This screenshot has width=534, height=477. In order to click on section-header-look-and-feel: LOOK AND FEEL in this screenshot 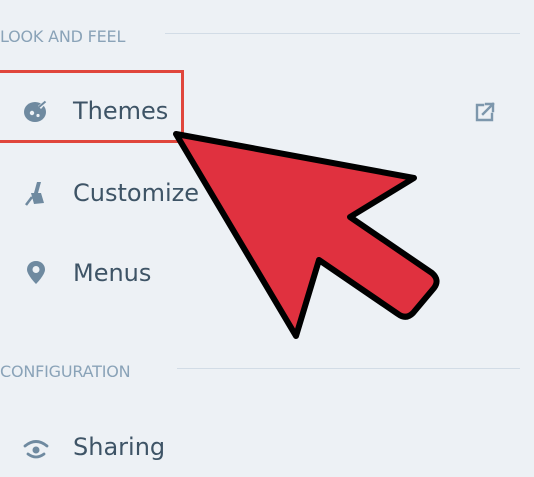, I will do `click(62, 36)`.